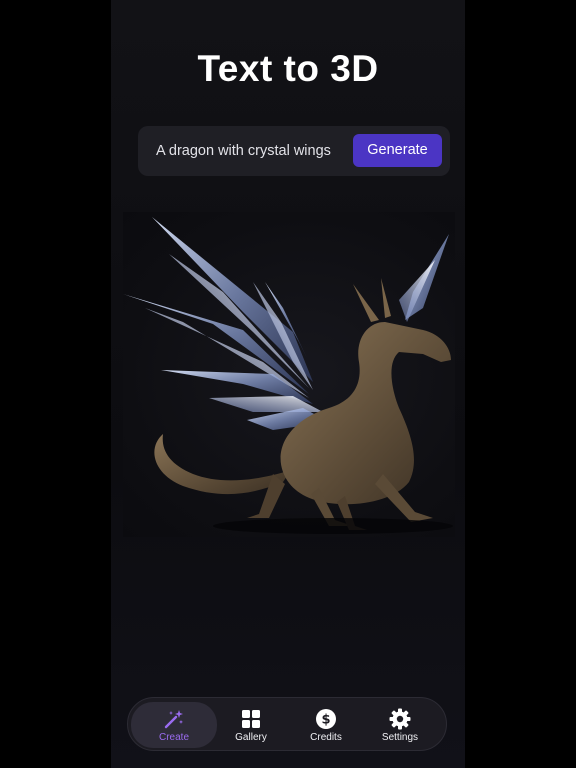 The height and width of the screenshot is (768, 576). What do you see at coordinates (243, 151) in the screenshot?
I see `prompt-input: A dragon with crystal wings` at bounding box center [243, 151].